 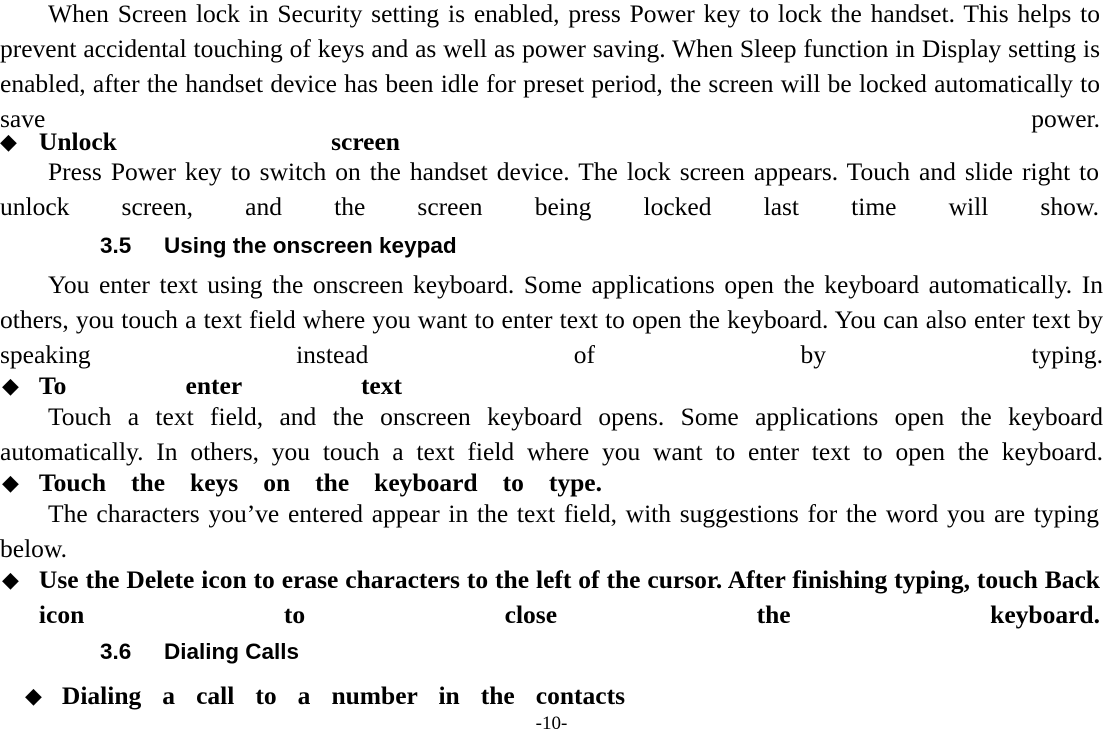 I want to click on page-number-footer: -10-, so click(x=551, y=723).